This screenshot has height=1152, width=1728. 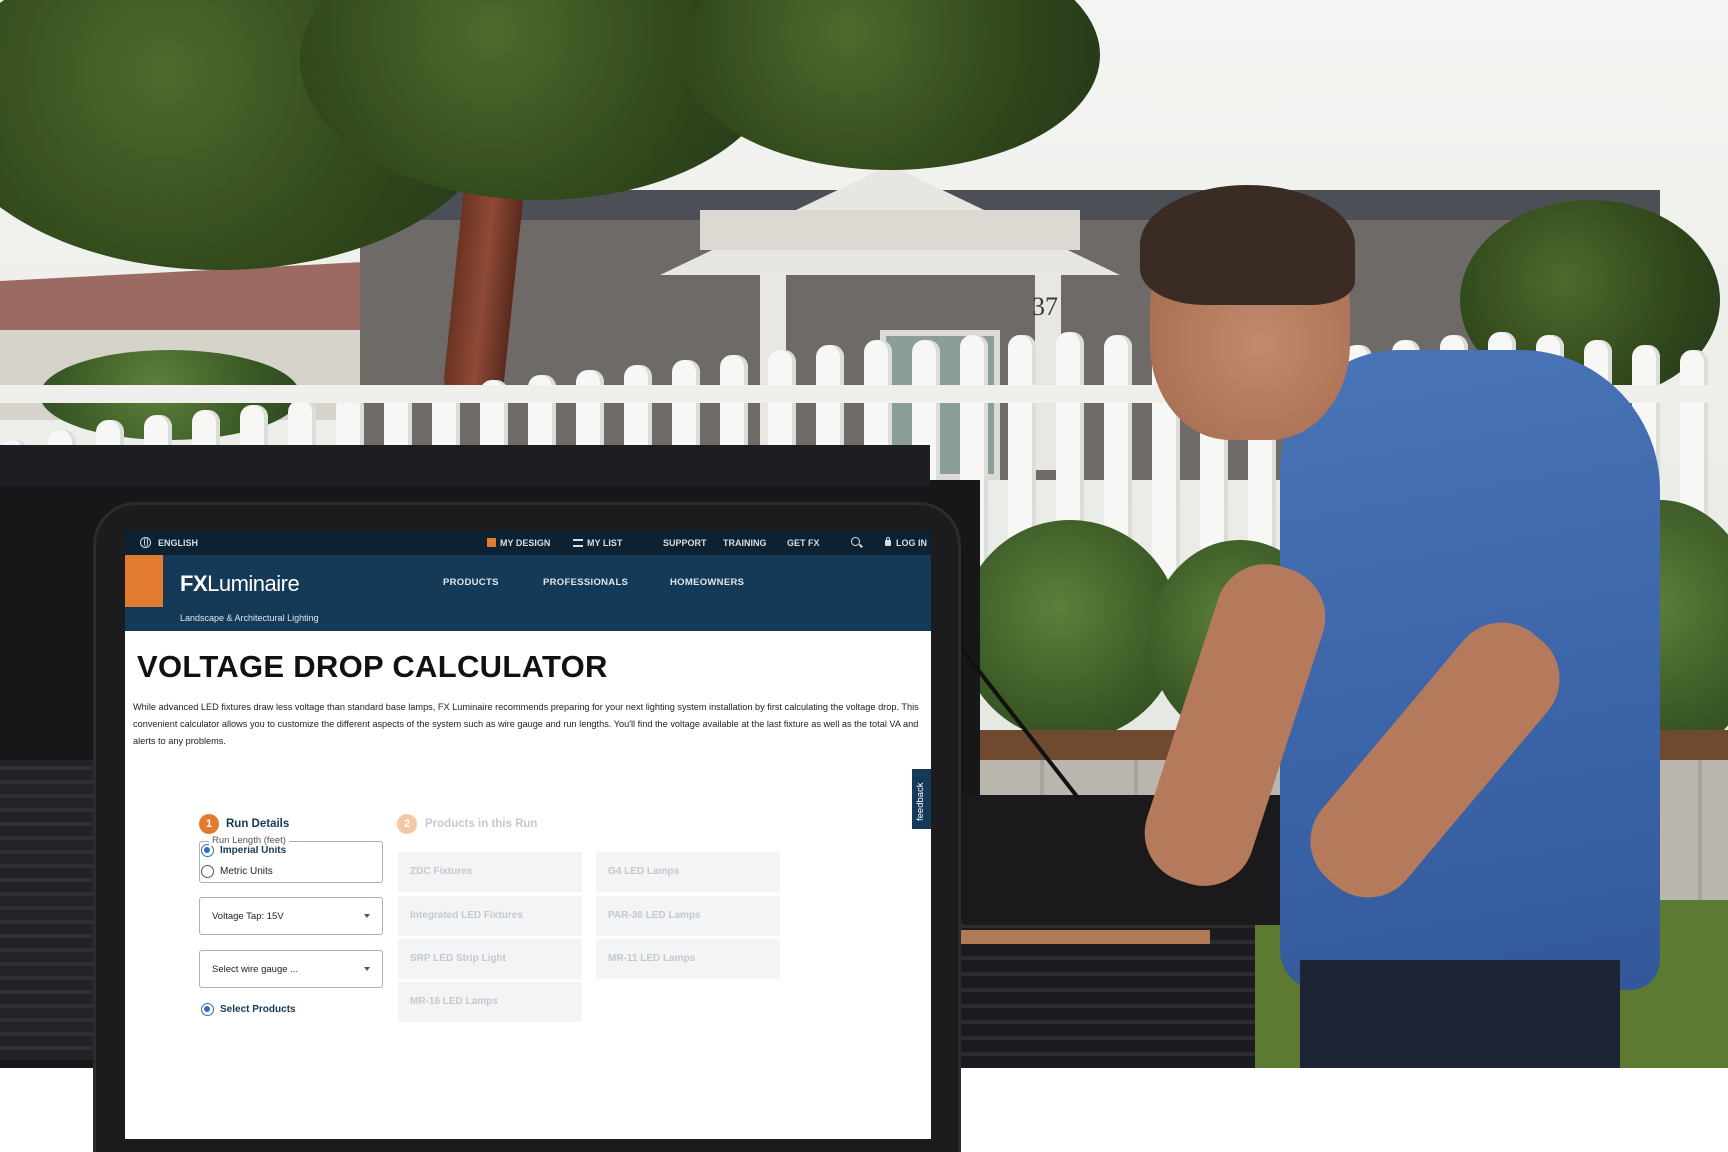 I want to click on support-link: SUPPORT, so click(x=685, y=543).